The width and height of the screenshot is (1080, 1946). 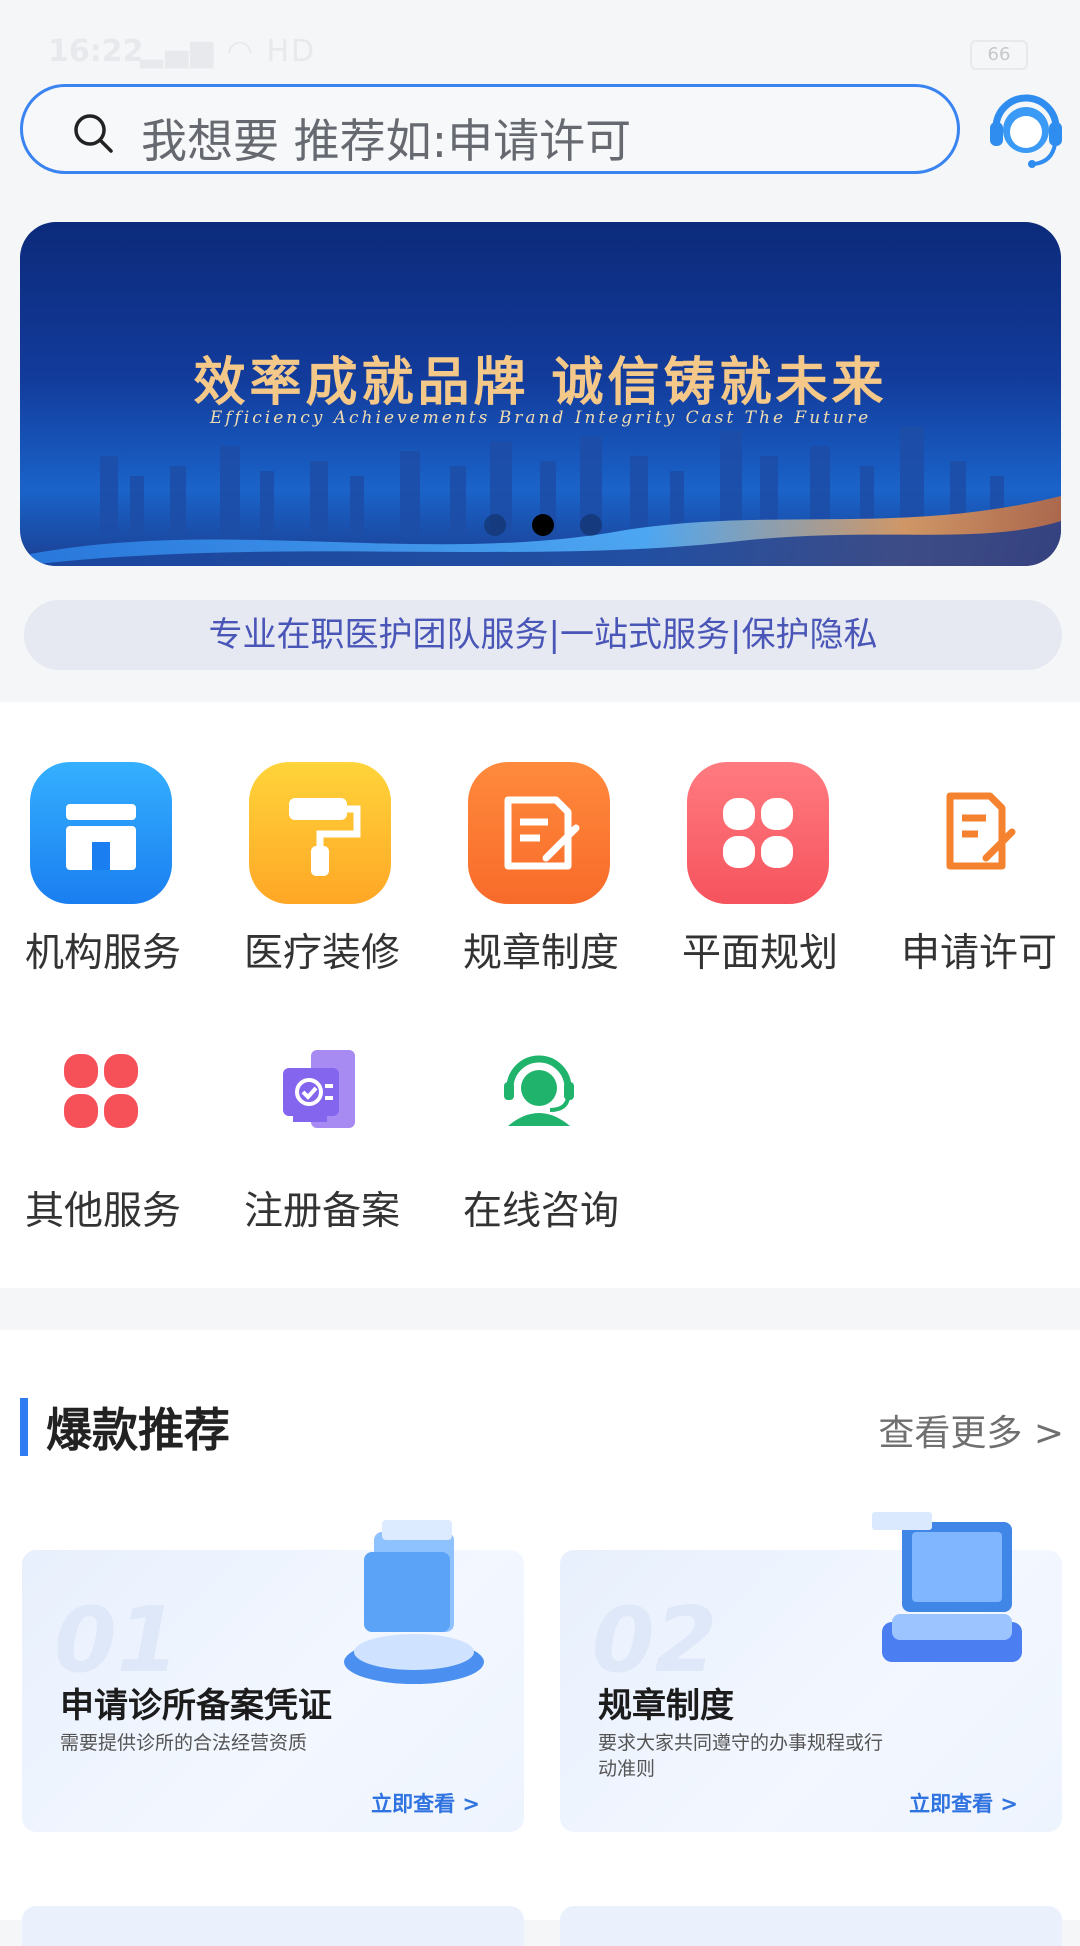 I want to click on customer-service-icon, so click(x=1026, y=129).